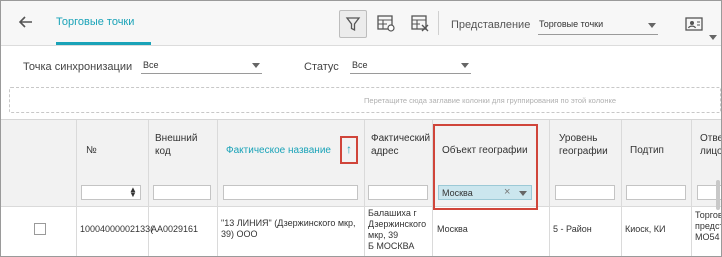 The width and height of the screenshot is (722, 257). What do you see at coordinates (710, 145) in the screenshot?
I see `col-header-responsible: Ответ лицо` at bounding box center [710, 145].